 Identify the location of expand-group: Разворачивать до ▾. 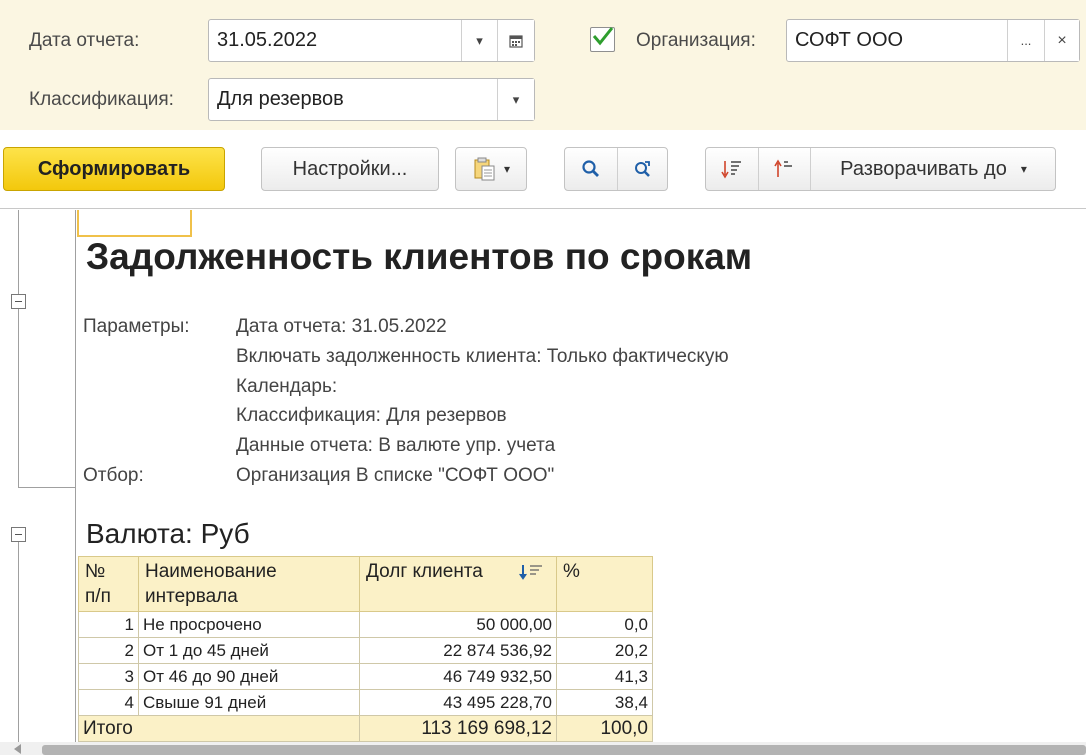
(880, 169).